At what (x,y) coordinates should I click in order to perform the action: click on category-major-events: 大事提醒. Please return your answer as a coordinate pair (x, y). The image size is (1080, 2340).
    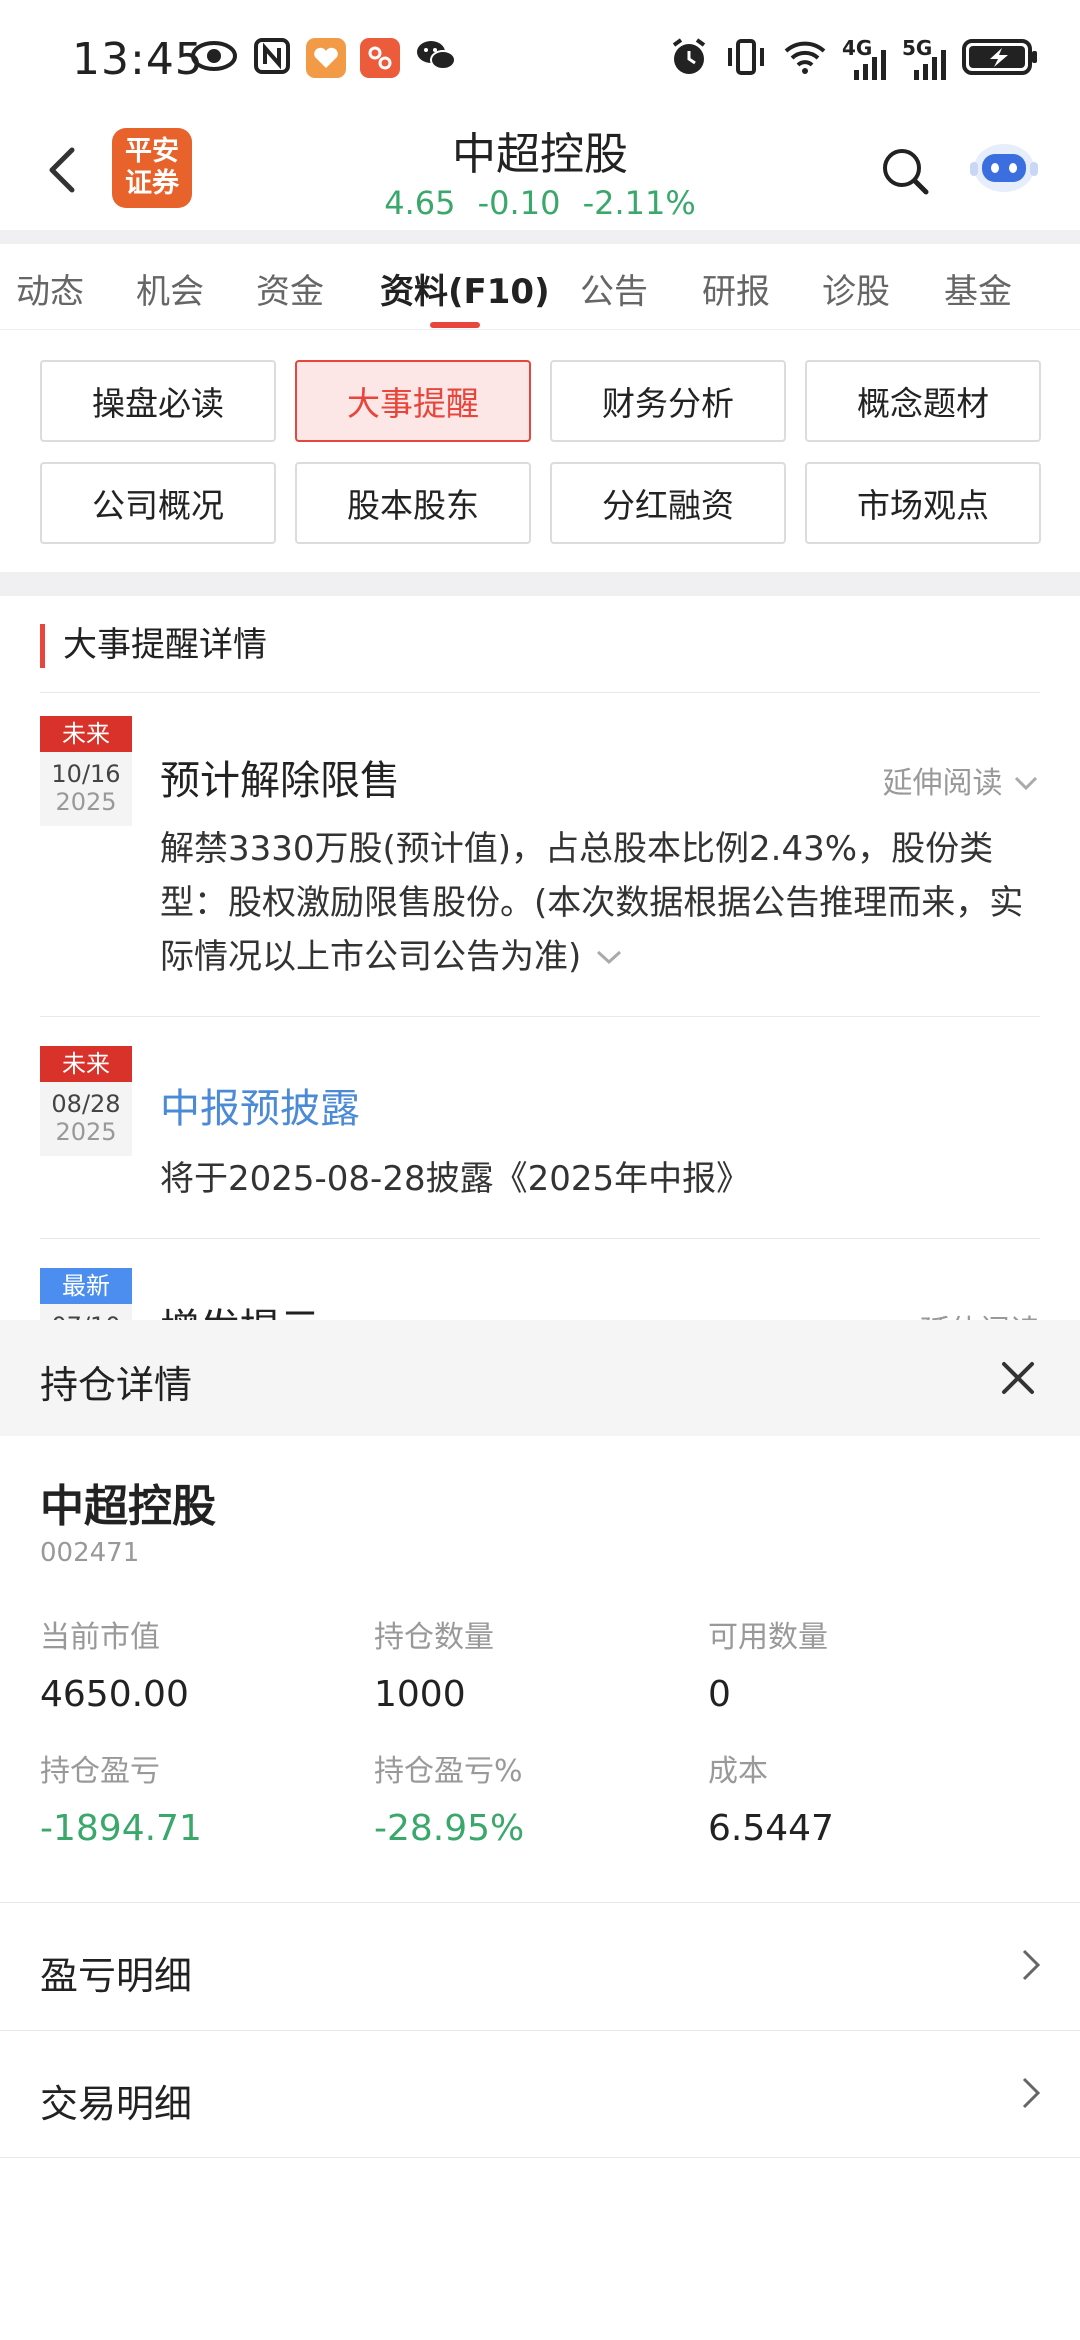
    Looking at the image, I should click on (413, 401).